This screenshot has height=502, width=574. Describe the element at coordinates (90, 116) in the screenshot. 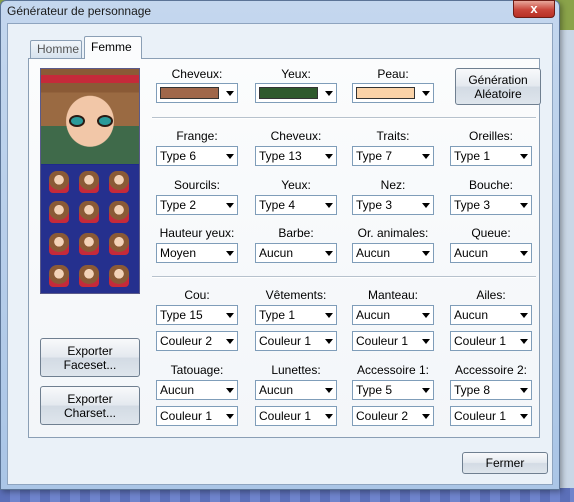

I see `faceset-preview` at that location.